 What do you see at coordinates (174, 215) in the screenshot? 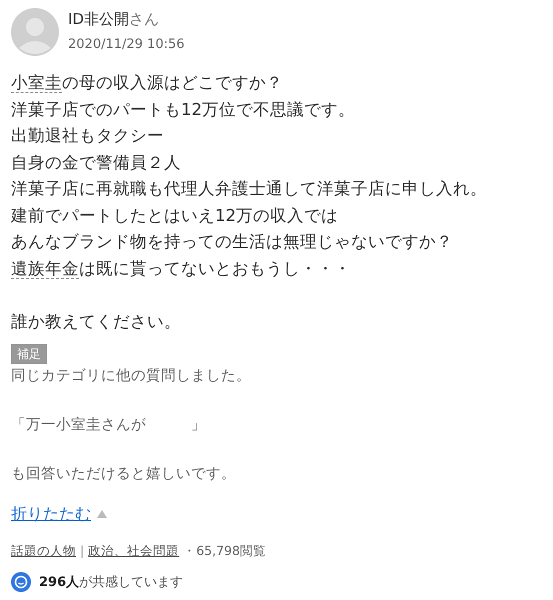
I see `body-text: 建前でパートしたとはいえ12万の収入では` at bounding box center [174, 215].